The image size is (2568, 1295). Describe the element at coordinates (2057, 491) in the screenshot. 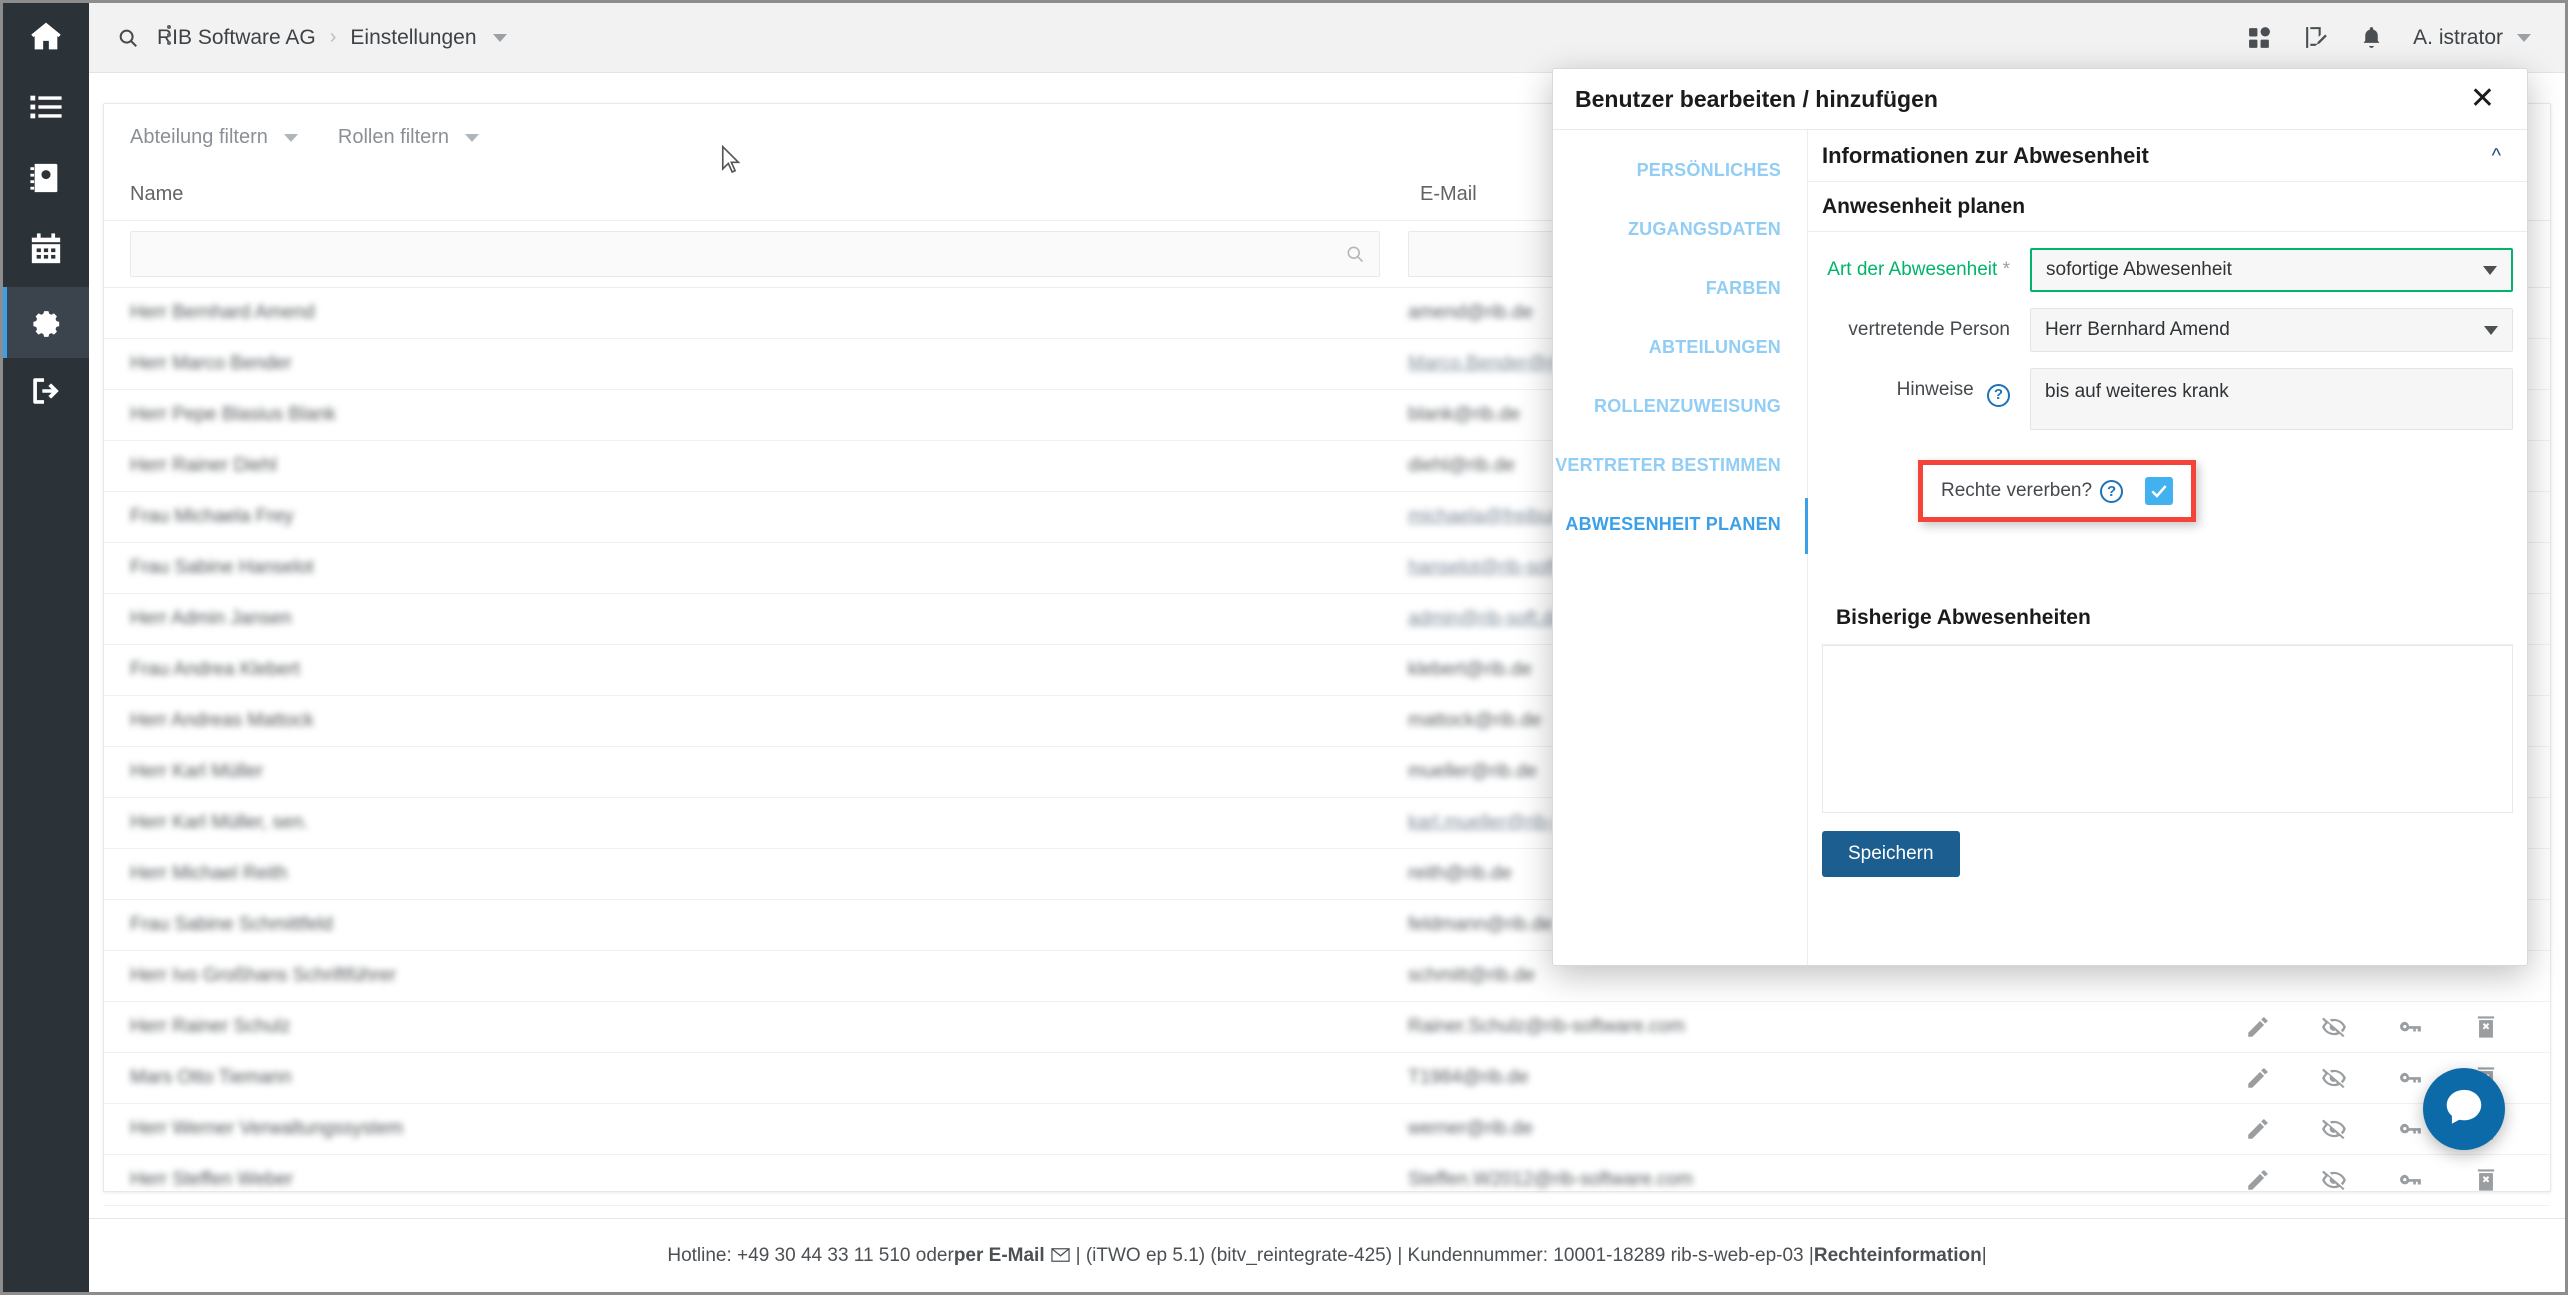

I see `inherit-rights-highlight: Rechte vererben? ?` at that location.